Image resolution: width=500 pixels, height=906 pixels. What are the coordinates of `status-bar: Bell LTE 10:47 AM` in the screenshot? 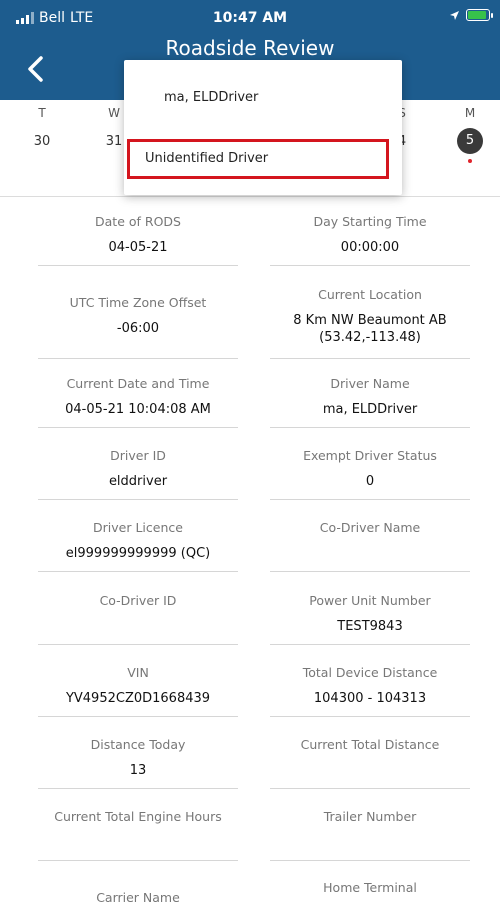 It's located at (250, 19).